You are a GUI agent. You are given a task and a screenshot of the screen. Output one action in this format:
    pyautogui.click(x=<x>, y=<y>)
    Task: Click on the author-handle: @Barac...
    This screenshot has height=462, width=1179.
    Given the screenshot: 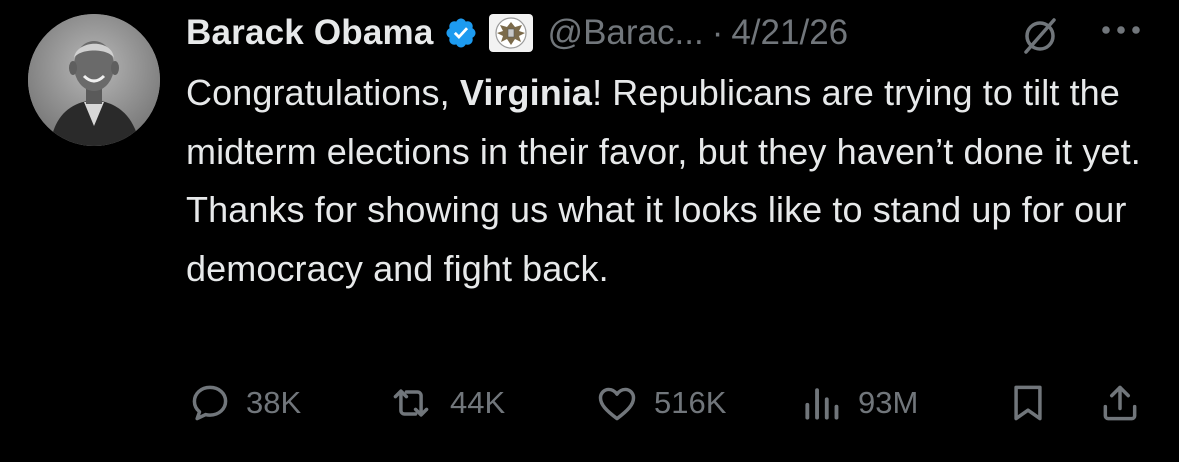 What is the action you would take?
    pyautogui.click(x=626, y=33)
    